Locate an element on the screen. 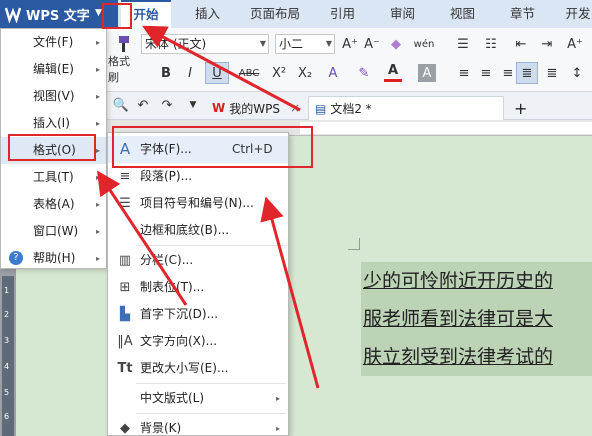 Image resolution: width=592 pixels, height=436 pixels. font-name-select: 宋体 (正文) ▼ is located at coordinates (205, 44).